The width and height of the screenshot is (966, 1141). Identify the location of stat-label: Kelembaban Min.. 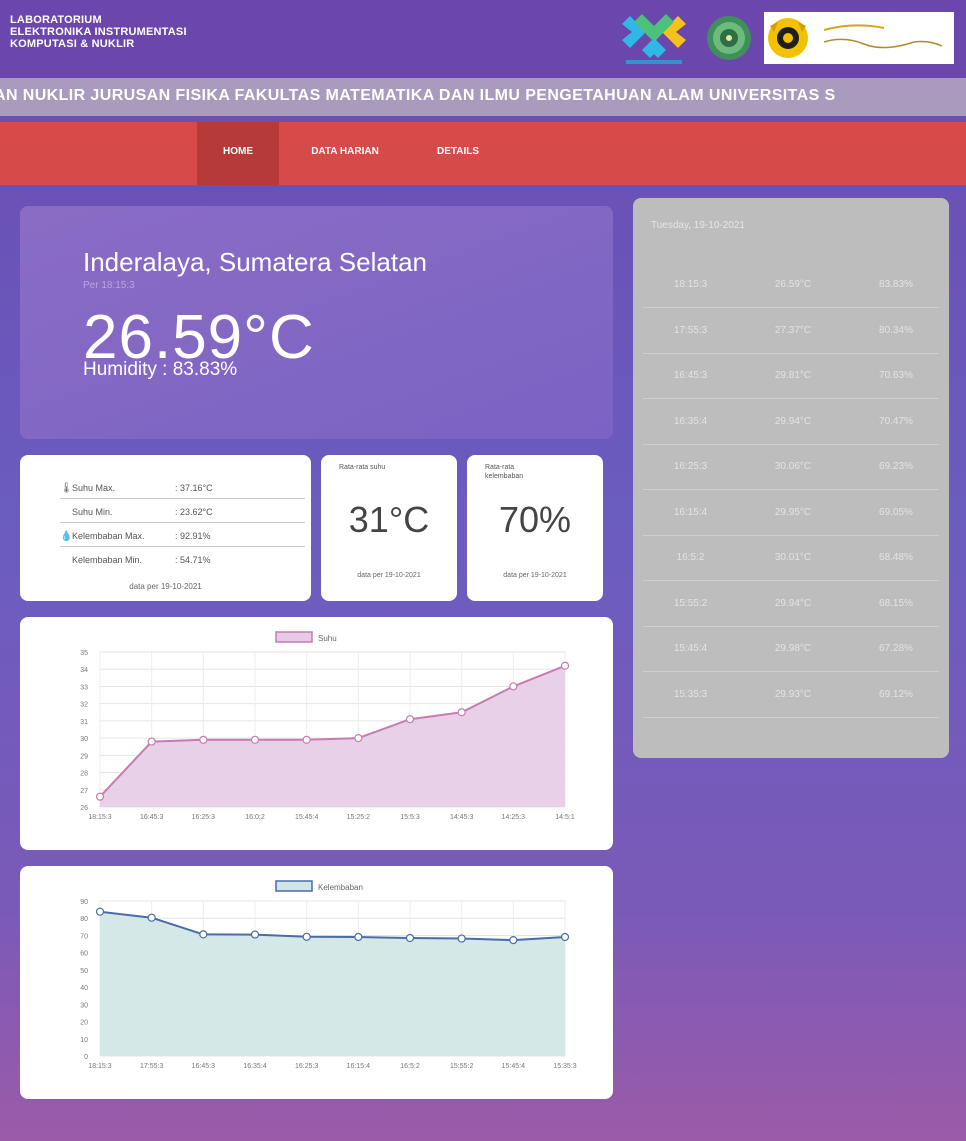
(107, 560).